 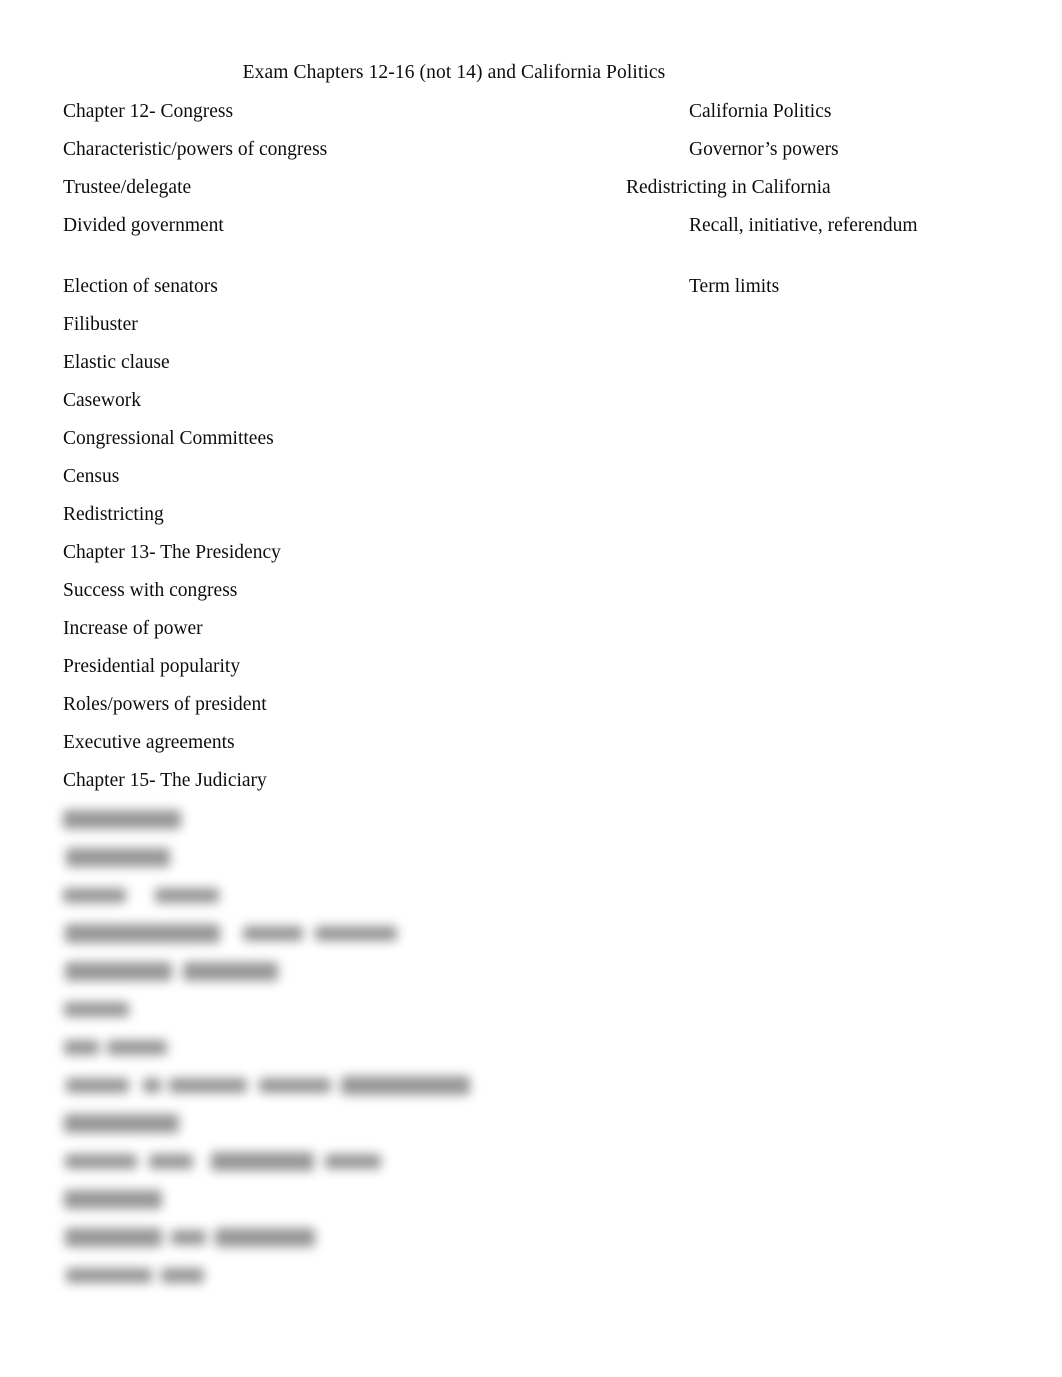 What do you see at coordinates (531, 787) in the screenshot?
I see `outline-row: Chapter 15- The Judiciary` at bounding box center [531, 787].